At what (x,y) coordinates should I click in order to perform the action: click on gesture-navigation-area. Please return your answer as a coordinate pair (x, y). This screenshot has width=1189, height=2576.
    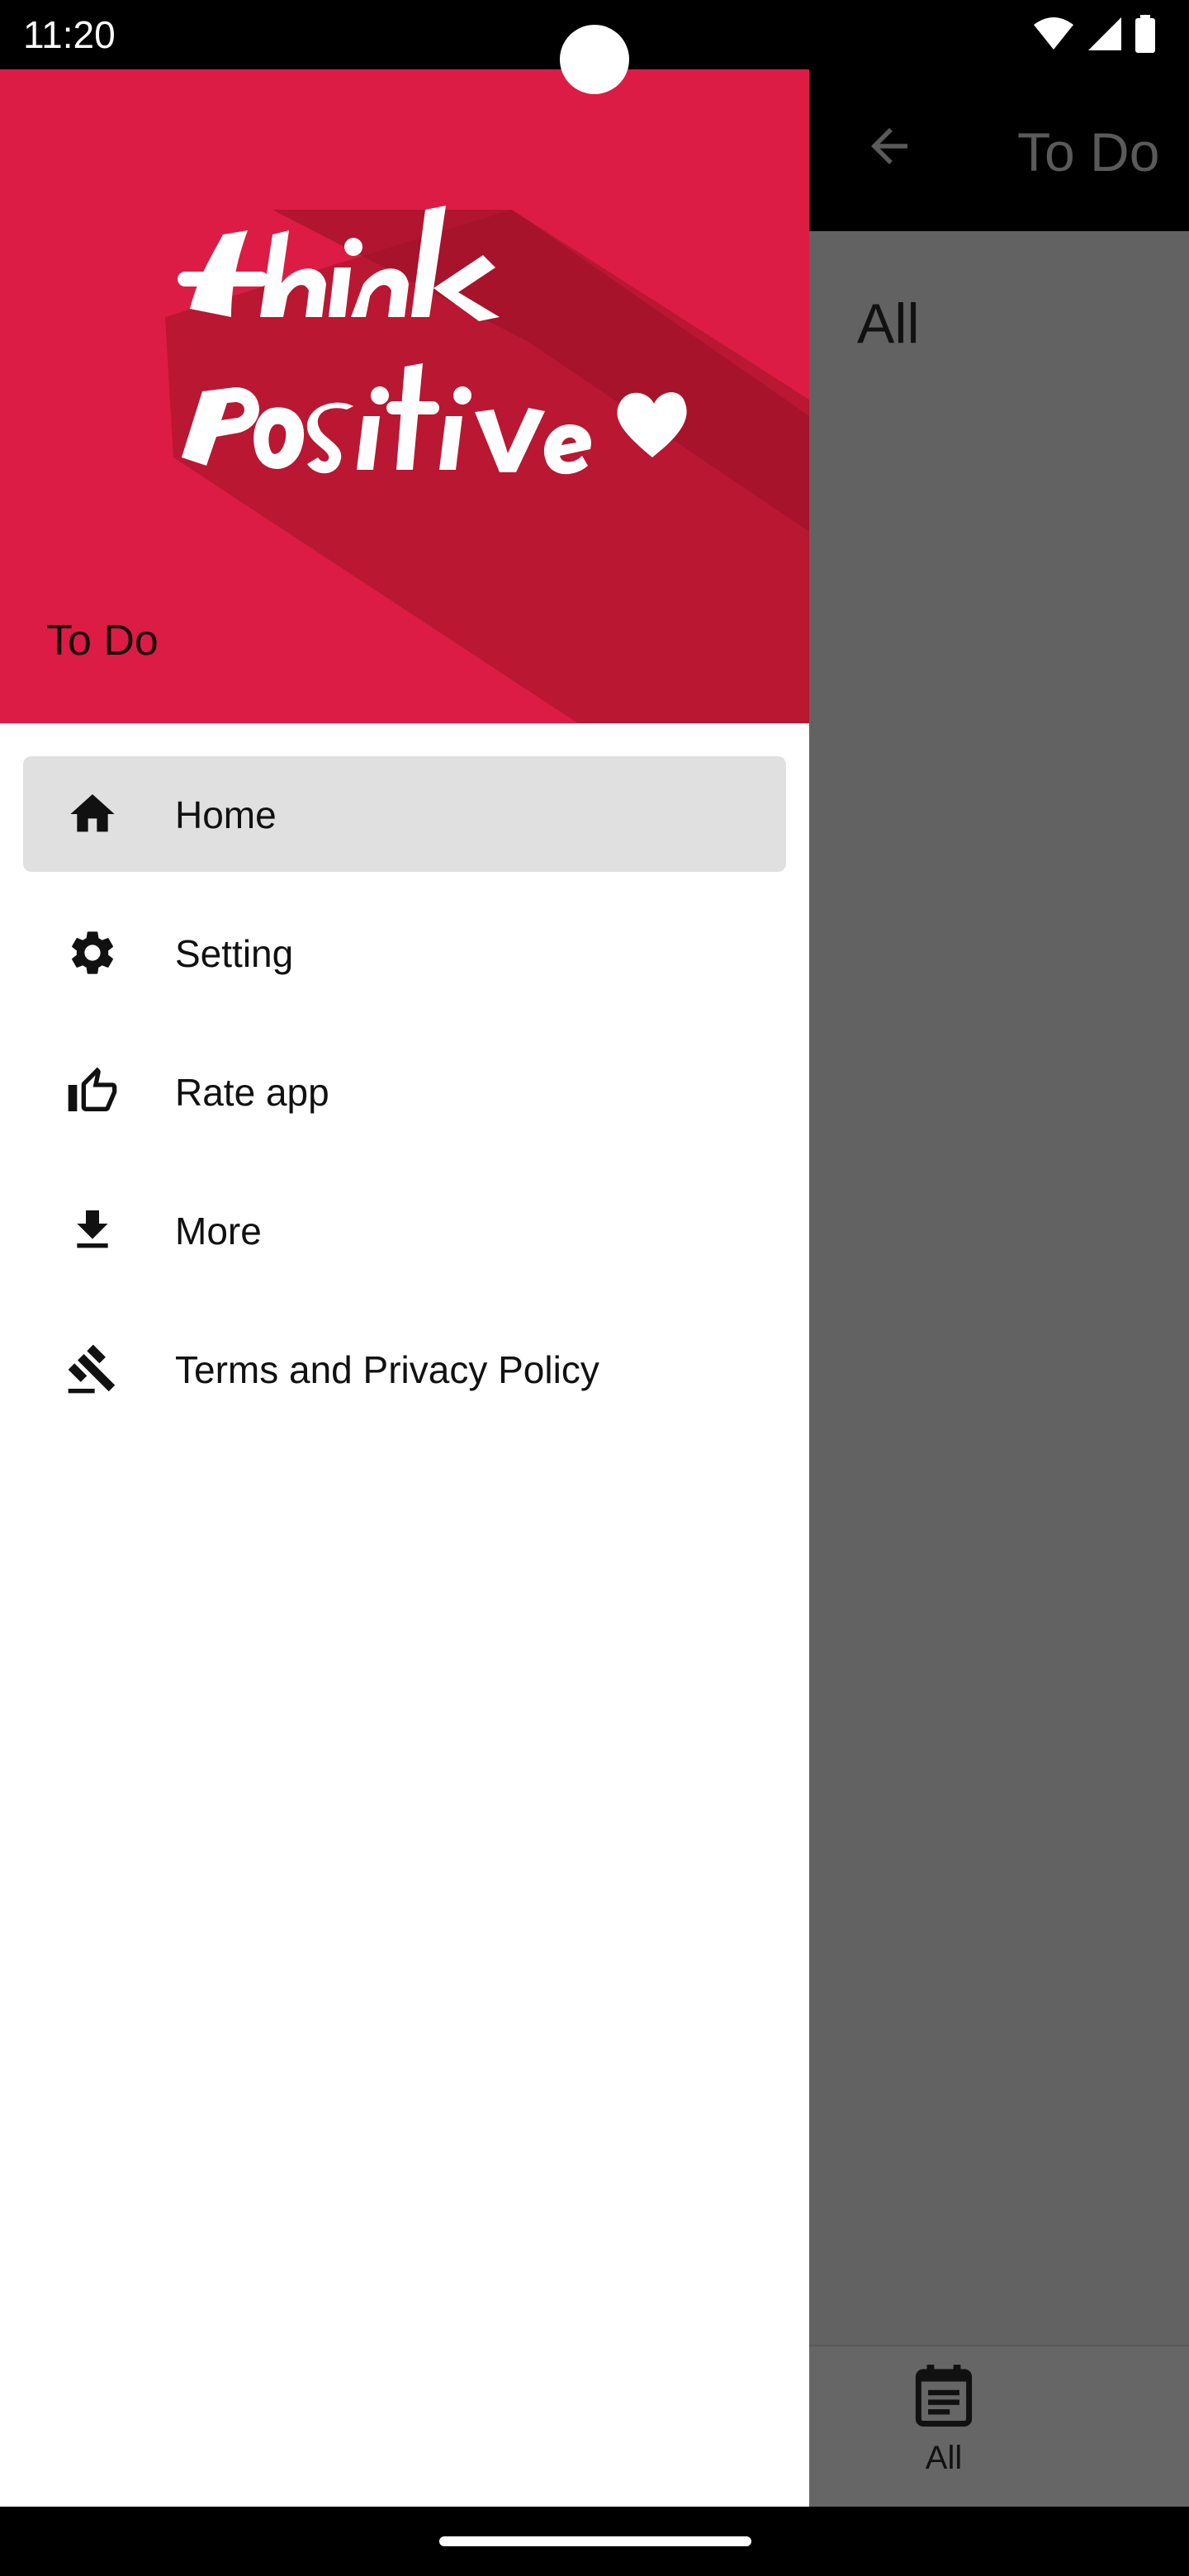
    Looking at the image, I should click on (594, 2541).